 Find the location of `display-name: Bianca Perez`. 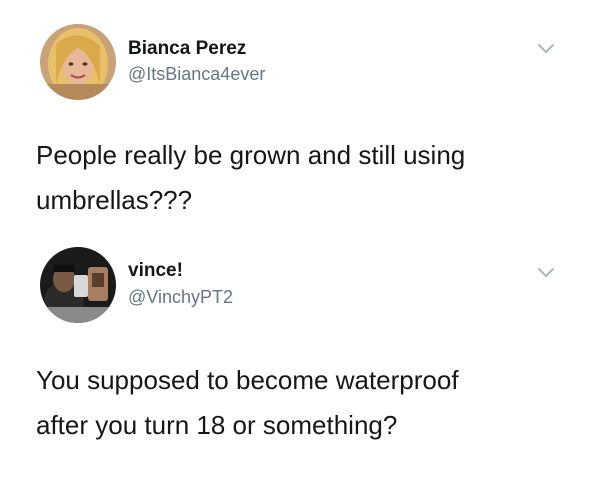

display-name: Bianca Perez is located at coordinates (187, 49).